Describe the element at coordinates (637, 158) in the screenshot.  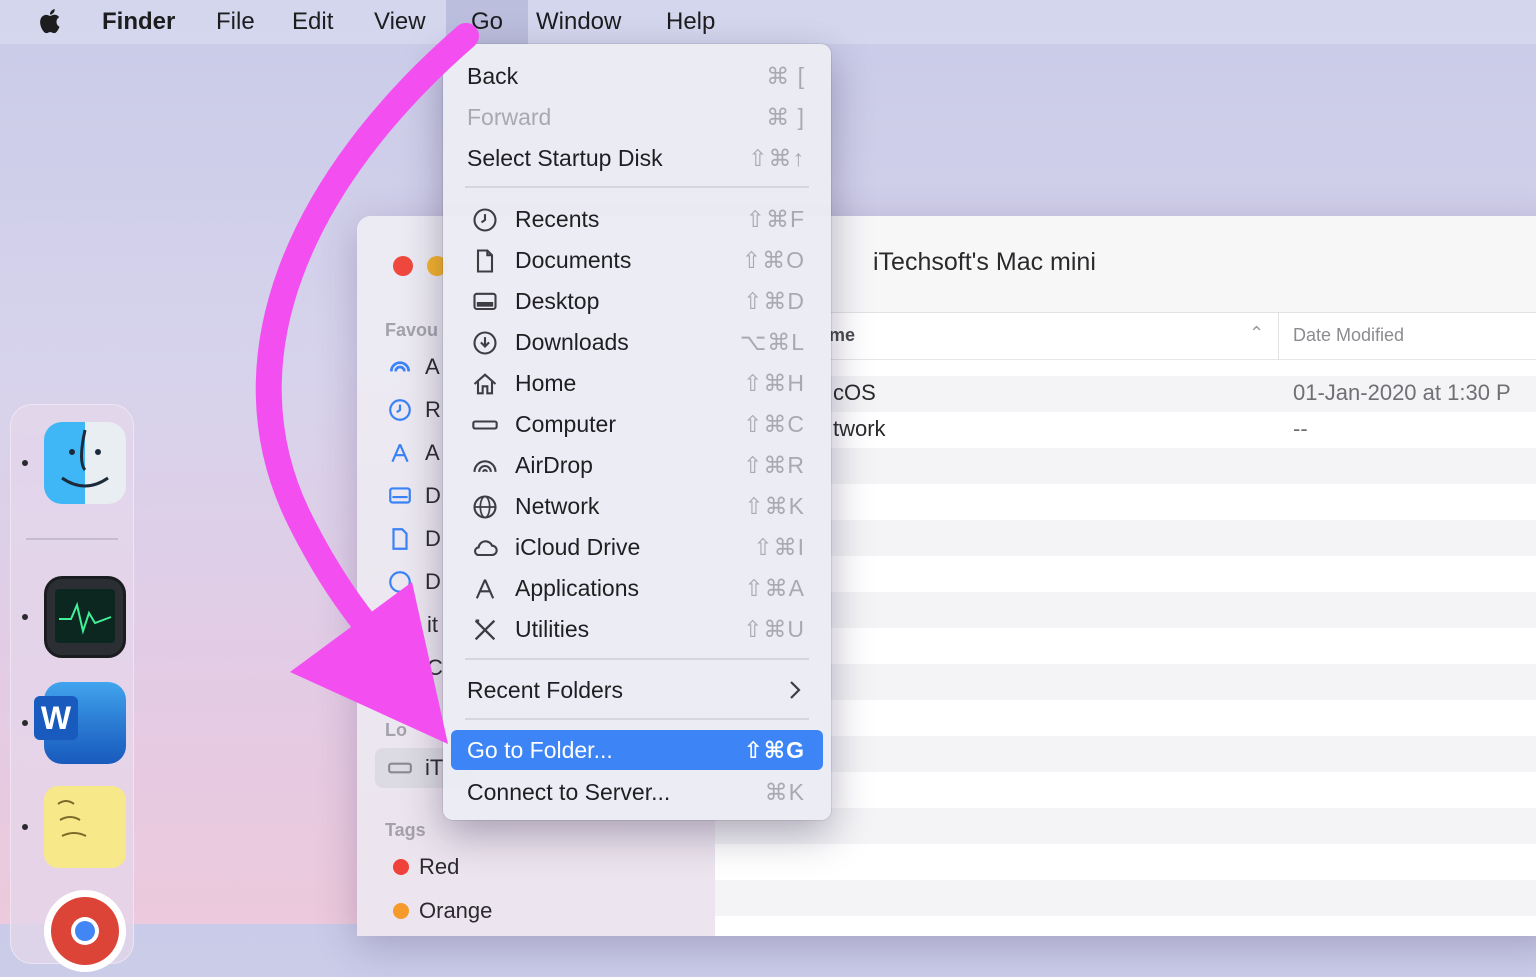
I see `menu-item-select-startup-disk: Select Startup Disk ⇧⌘↑` at that location.